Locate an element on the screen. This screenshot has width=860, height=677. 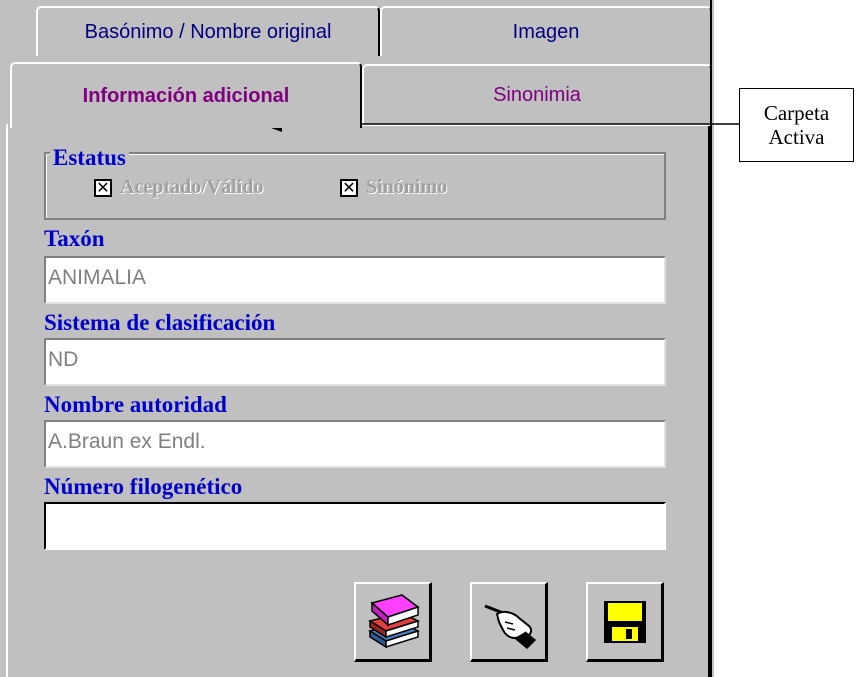
edit-button is located at coordinates (509, 622).